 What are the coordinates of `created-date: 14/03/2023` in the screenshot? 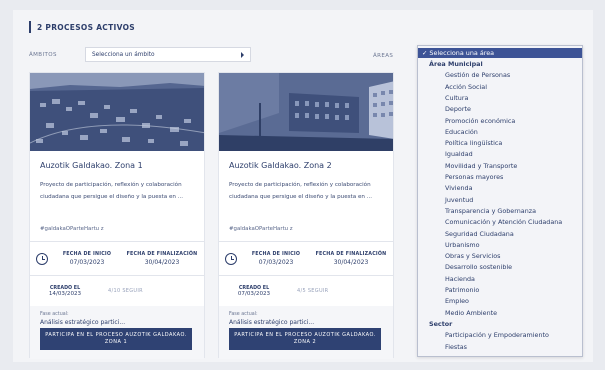 It's located at (65, 293).